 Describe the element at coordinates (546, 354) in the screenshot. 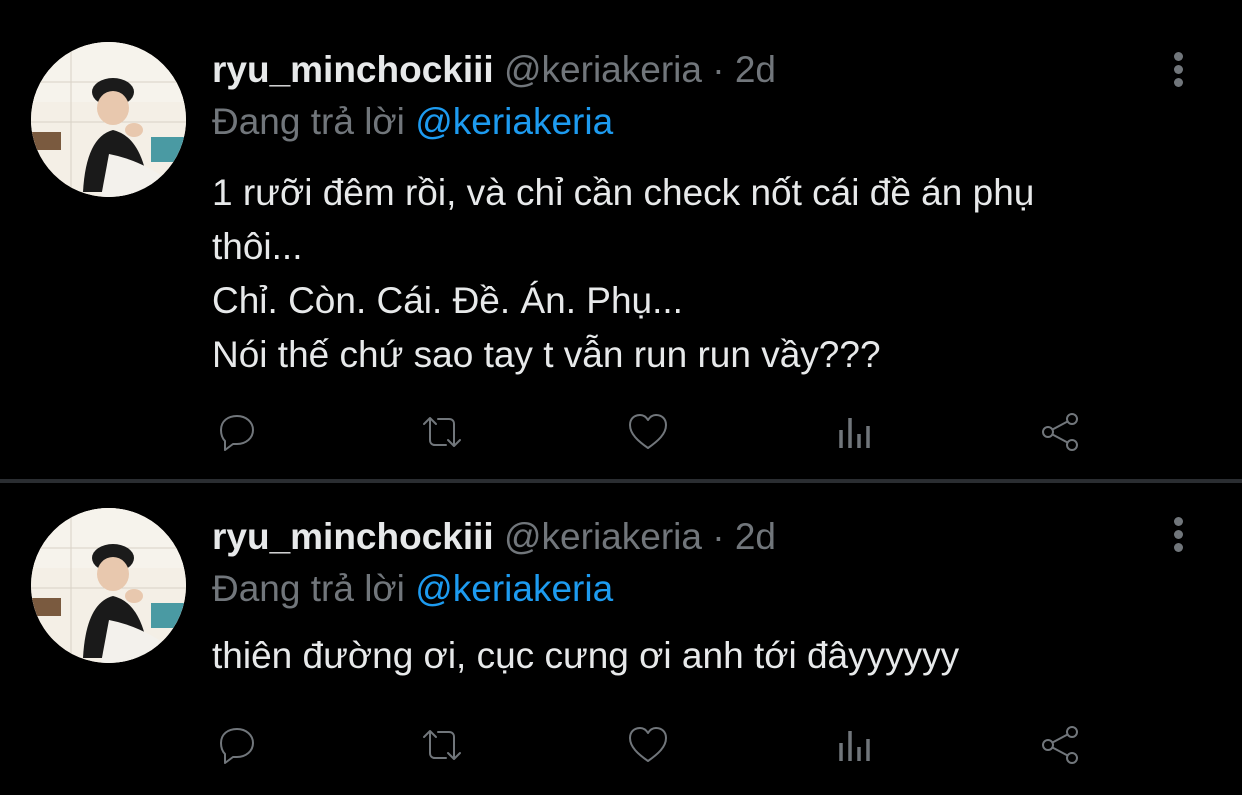

I see `tweet-text-line: Nói thế chứ sao tay t vẫn run run vầy???` at that location.